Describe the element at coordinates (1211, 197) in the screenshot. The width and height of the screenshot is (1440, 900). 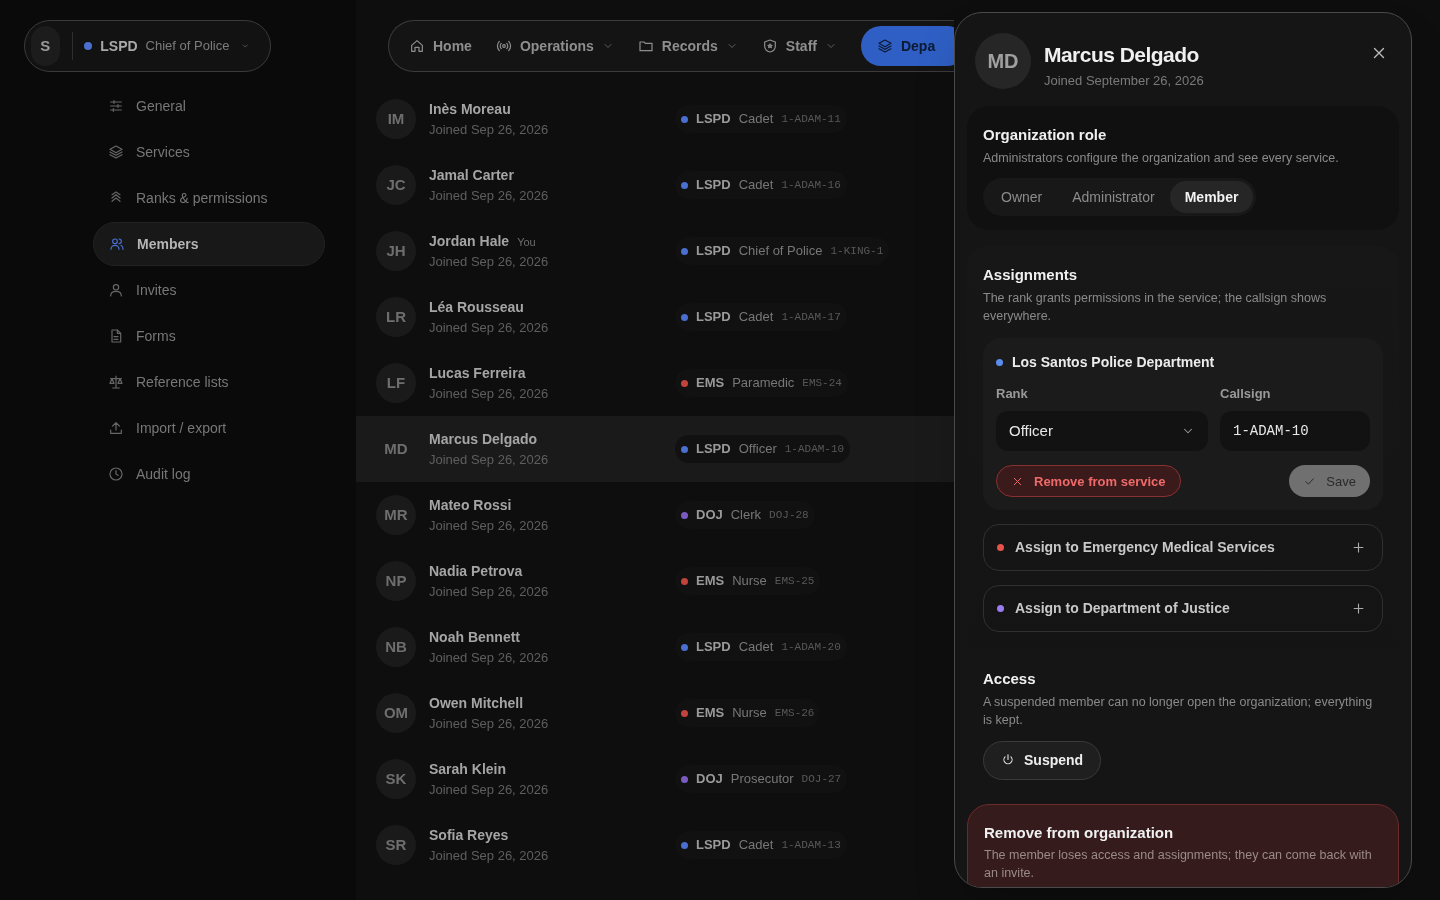
I see `role-option: Member` at that location.